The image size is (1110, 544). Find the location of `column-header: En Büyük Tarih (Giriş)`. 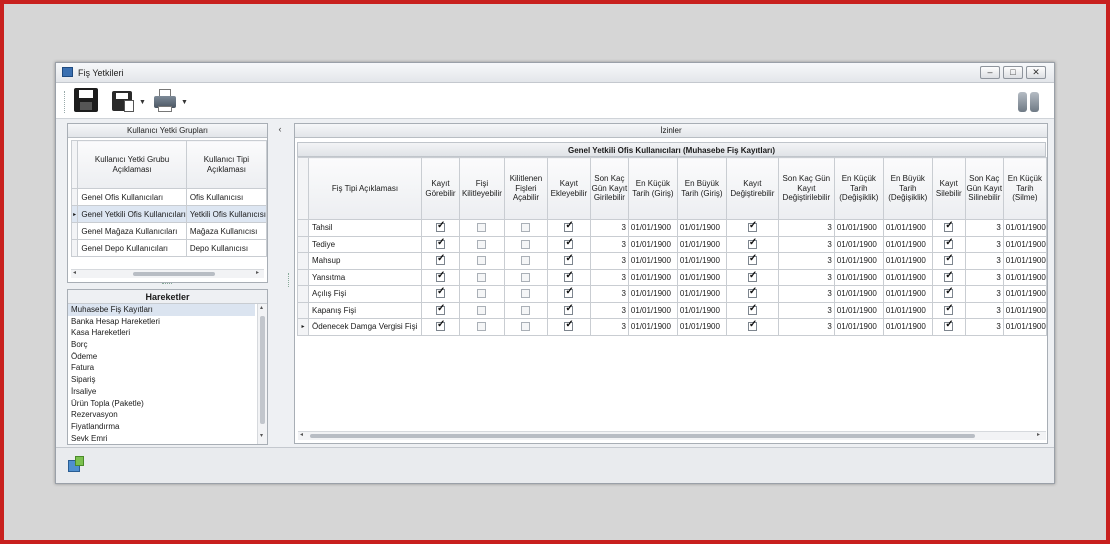

column-header: En Büyük Tarih (Giriş) is located at coordinates (701, 188).